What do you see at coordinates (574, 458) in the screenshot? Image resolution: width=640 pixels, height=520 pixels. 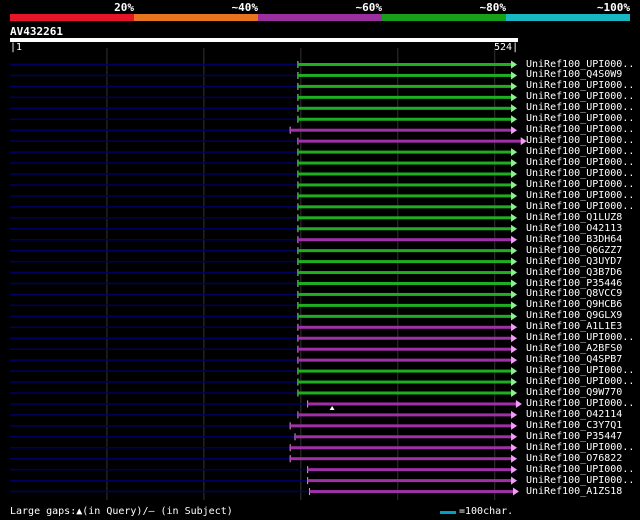 I see `hit-label: UniRef100_O76822` at bounding box center [574, 458].